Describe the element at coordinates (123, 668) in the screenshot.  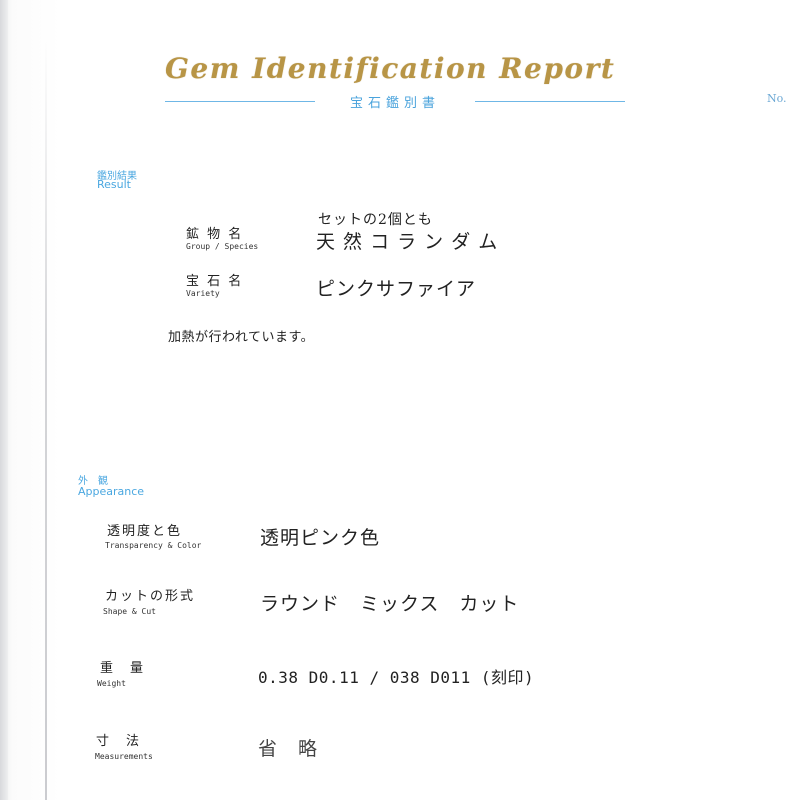
I see `weight-label-ja: 重 量` at that location.